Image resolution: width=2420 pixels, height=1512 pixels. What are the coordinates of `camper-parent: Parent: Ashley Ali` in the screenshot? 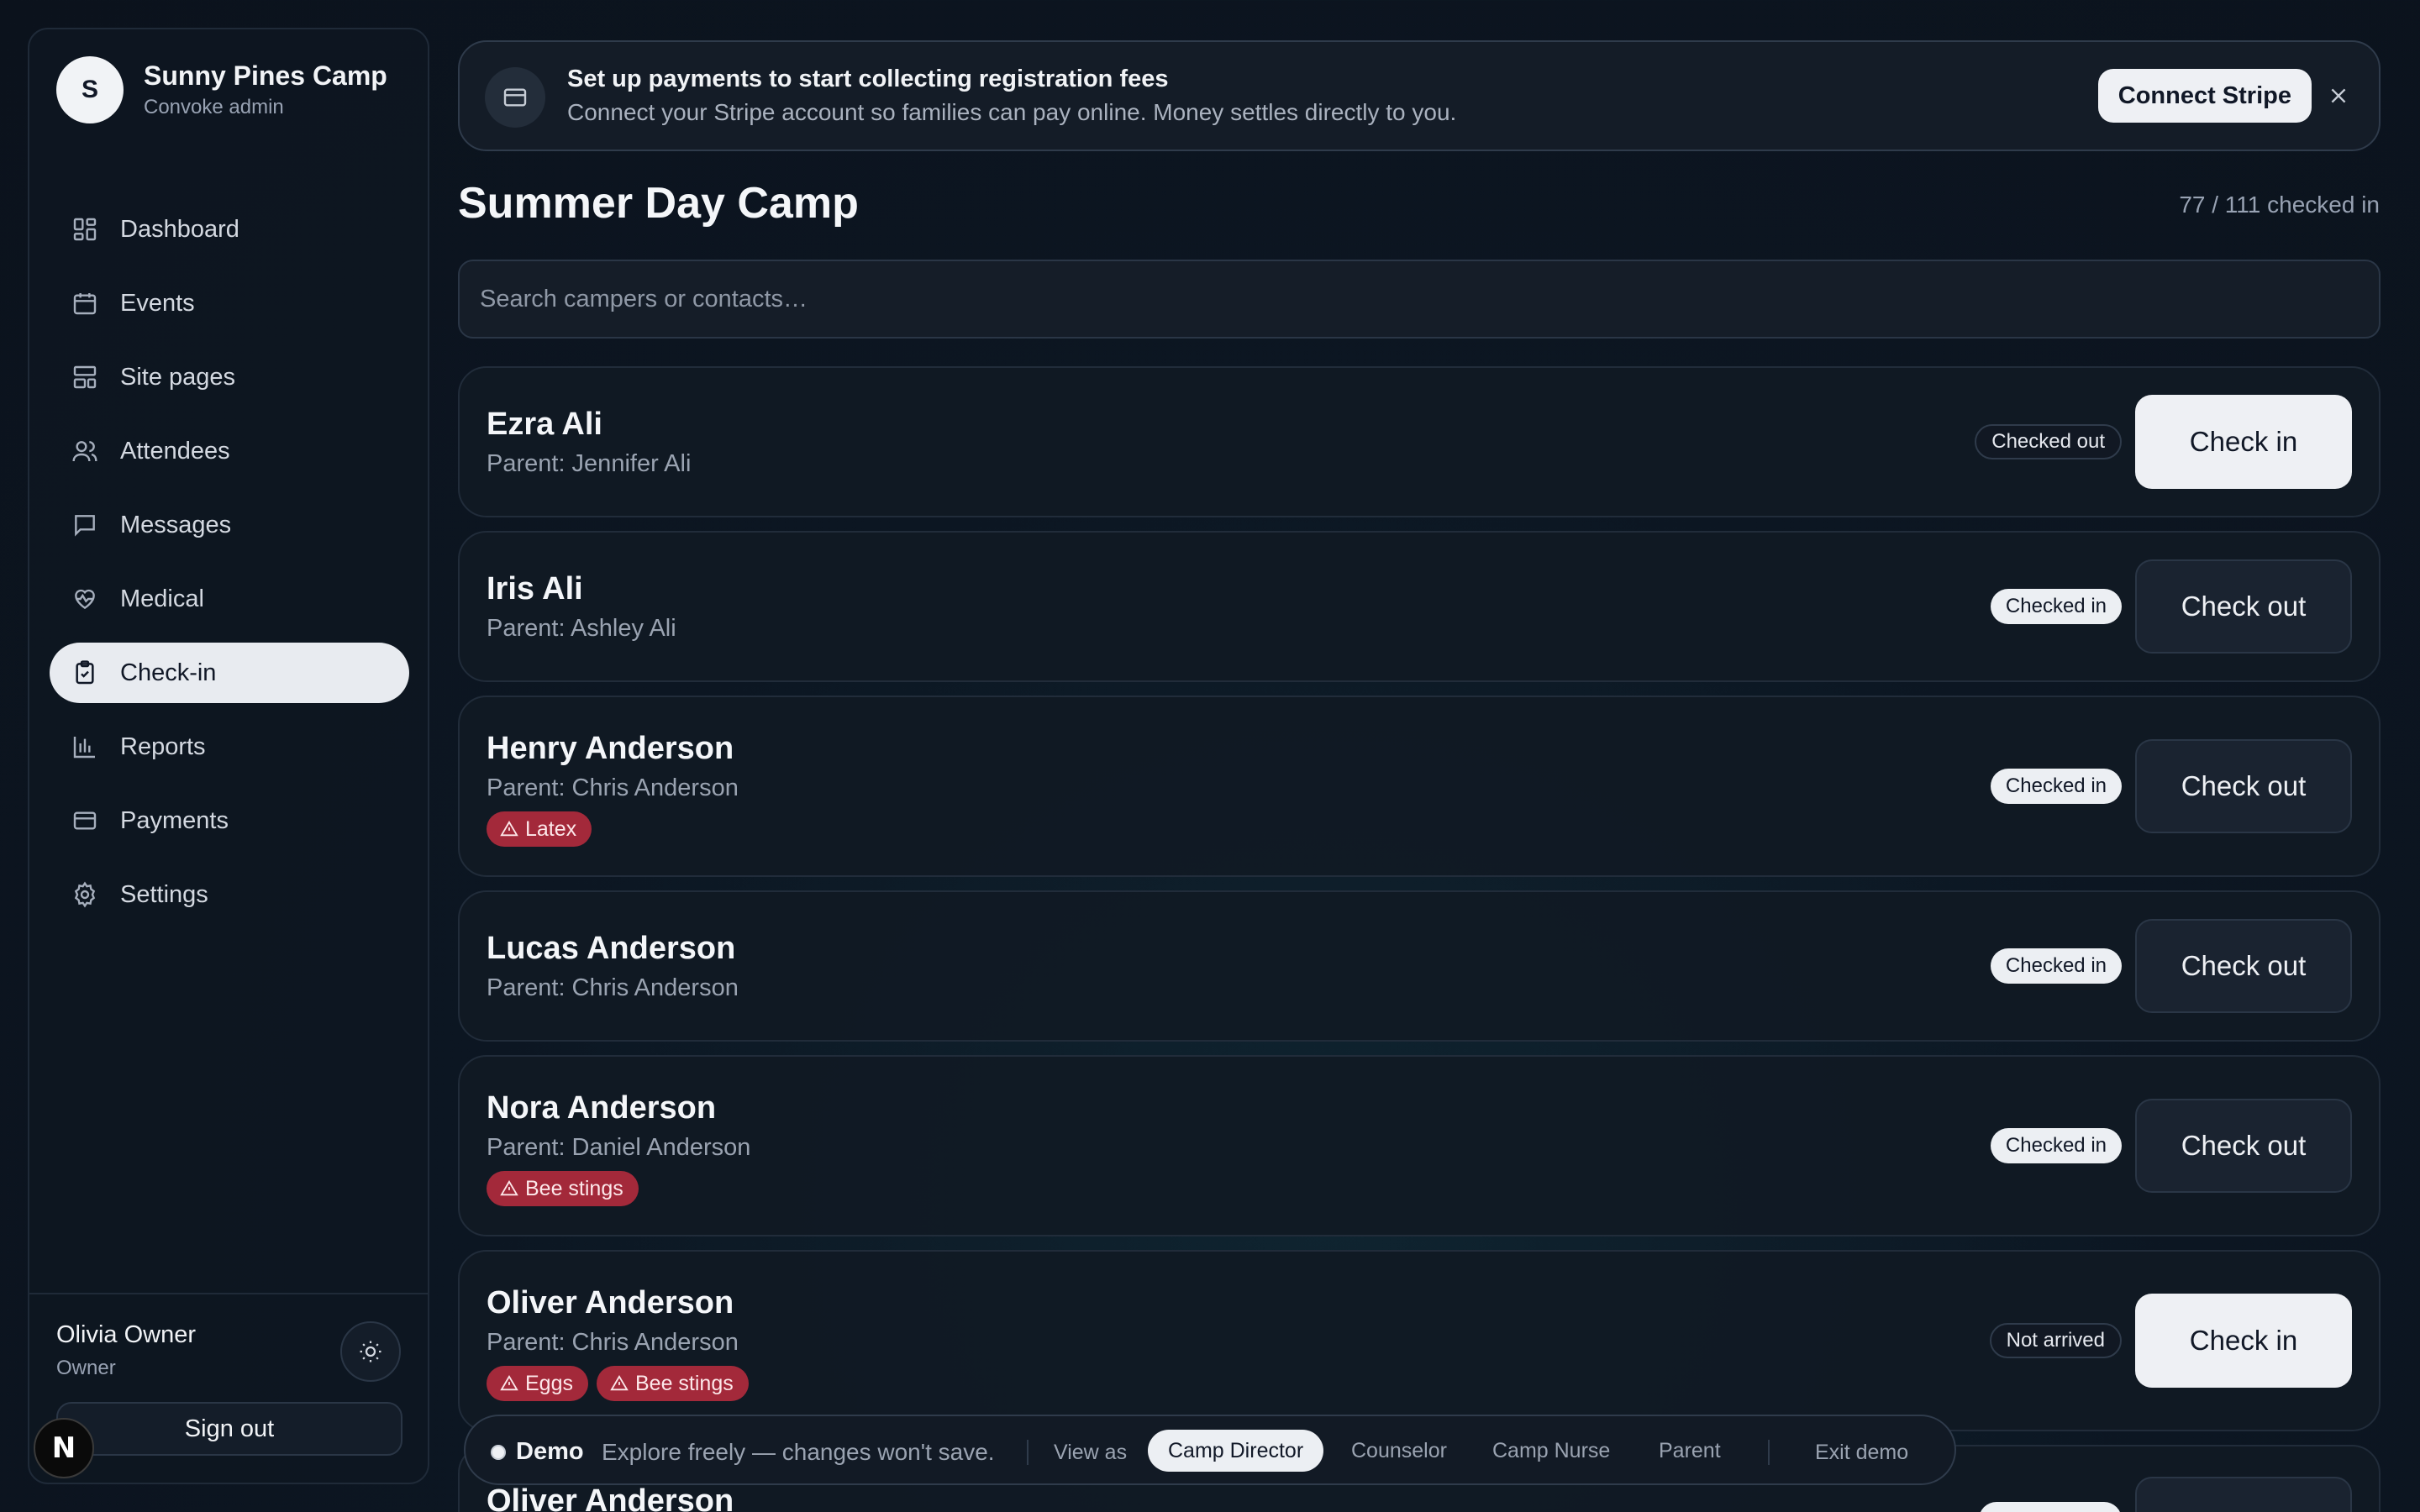 It's located at (582, 628).